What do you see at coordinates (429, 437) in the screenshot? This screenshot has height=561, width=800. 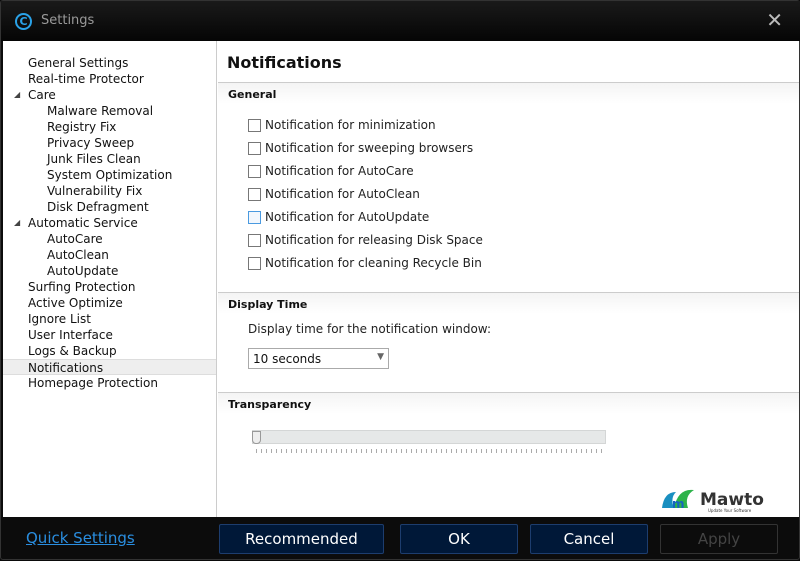 I see `transparency-slider-track` at bounding box center [429, 437].